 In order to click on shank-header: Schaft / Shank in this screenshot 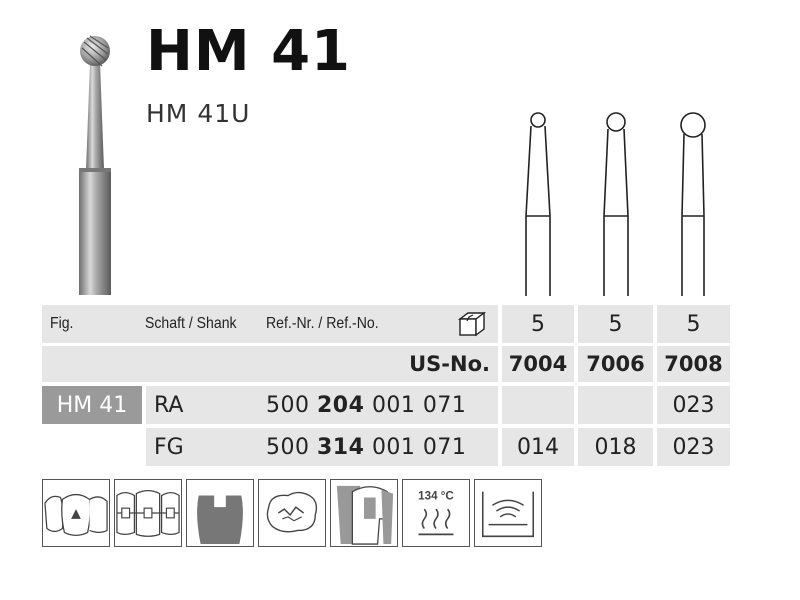, I will do `click(191, 323)`.